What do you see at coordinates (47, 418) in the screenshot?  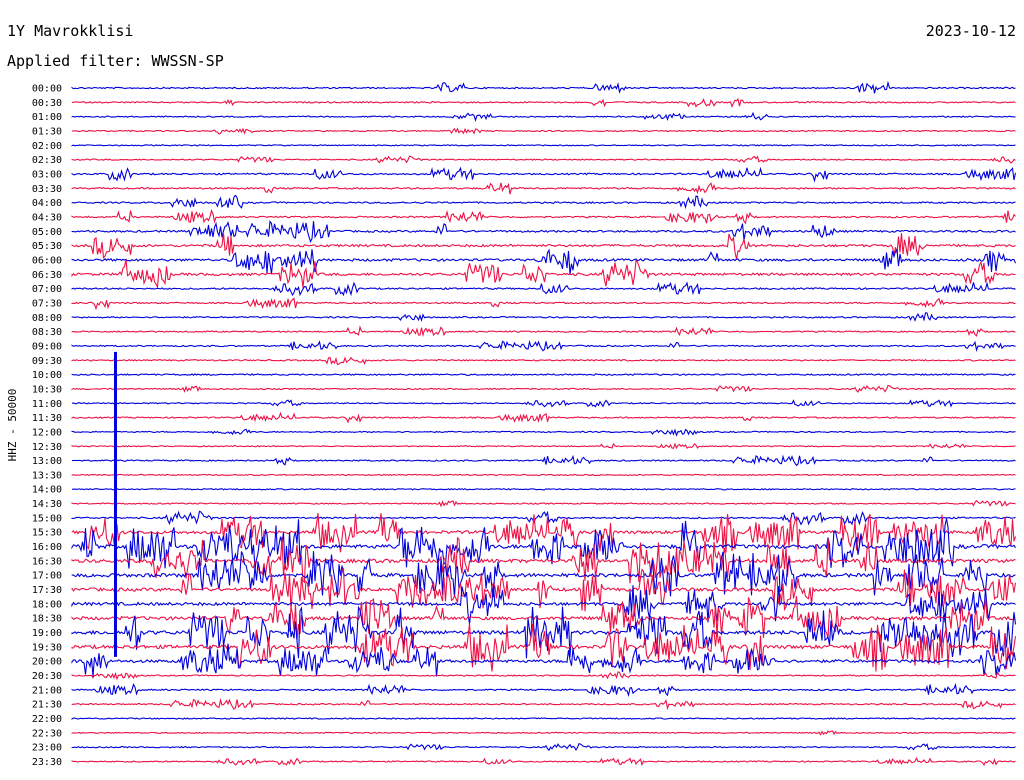 I see `row-label: 11:30` at bounding box center [47, 418].